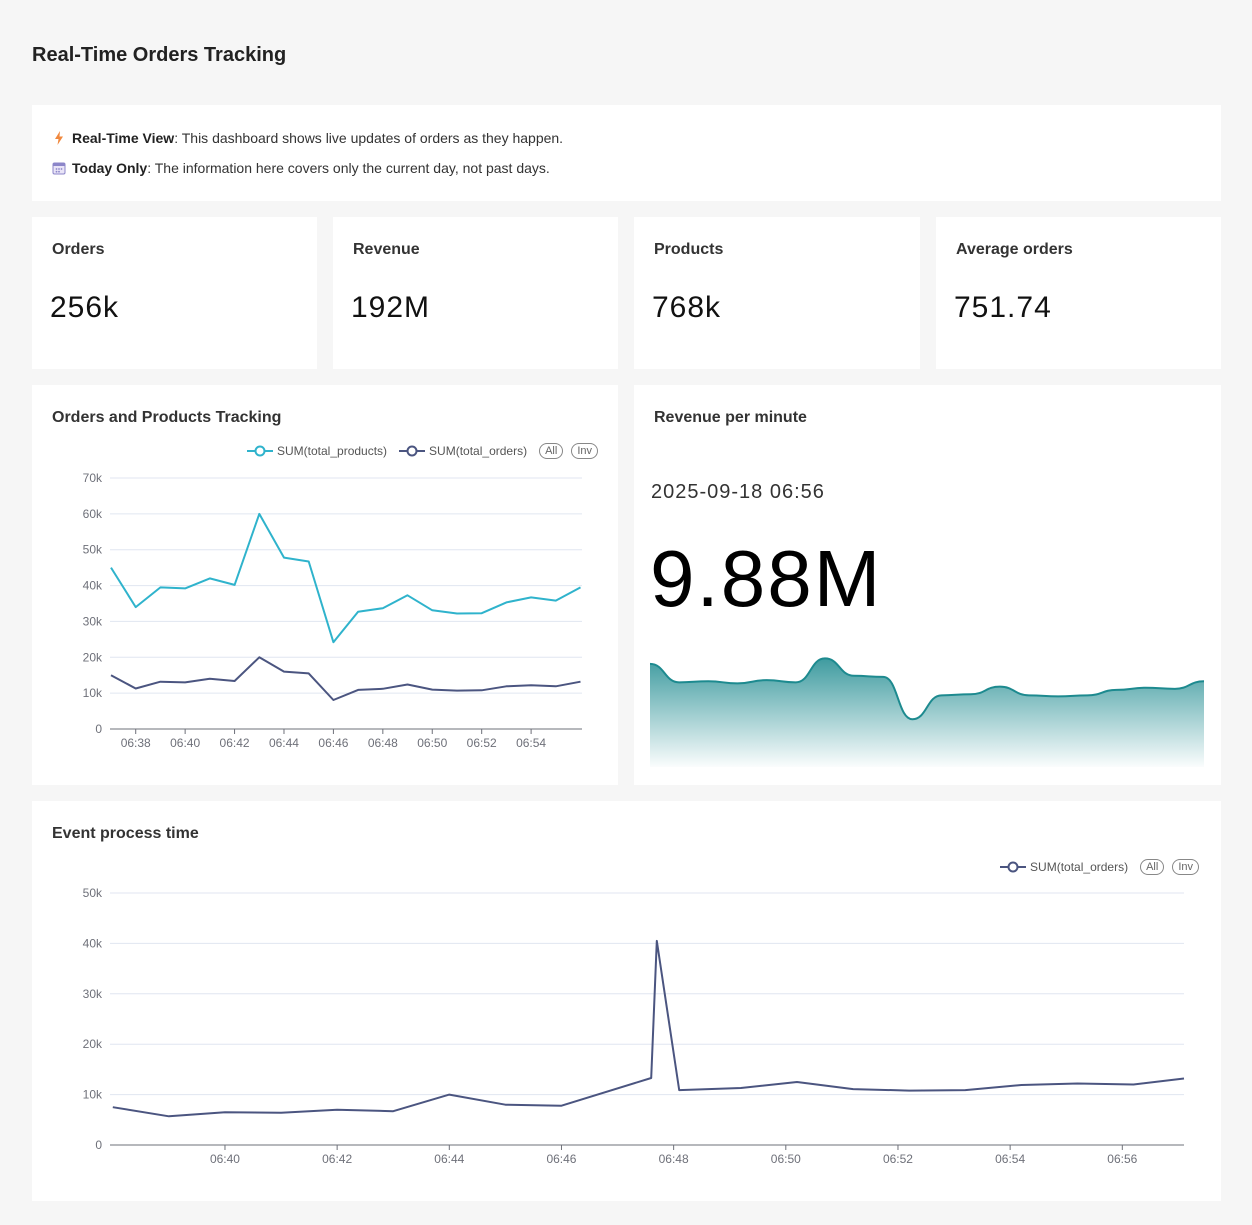 The height and width of the screenshot is (1225, 1252). I want to click on y-tick-label: 40k, so click(93, 586).